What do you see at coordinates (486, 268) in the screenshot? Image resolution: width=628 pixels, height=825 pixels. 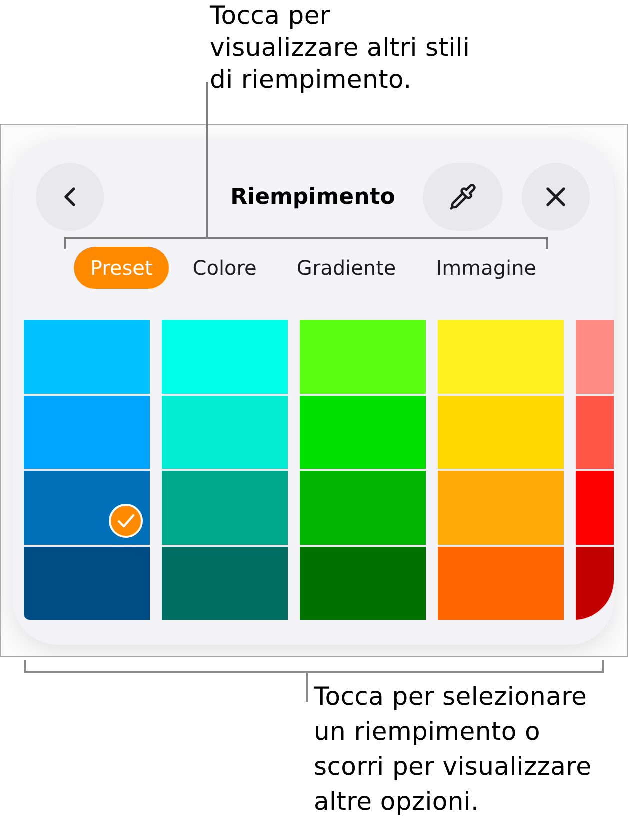 I see `fill-tab: Immagine` at bounding box center [486, 268].